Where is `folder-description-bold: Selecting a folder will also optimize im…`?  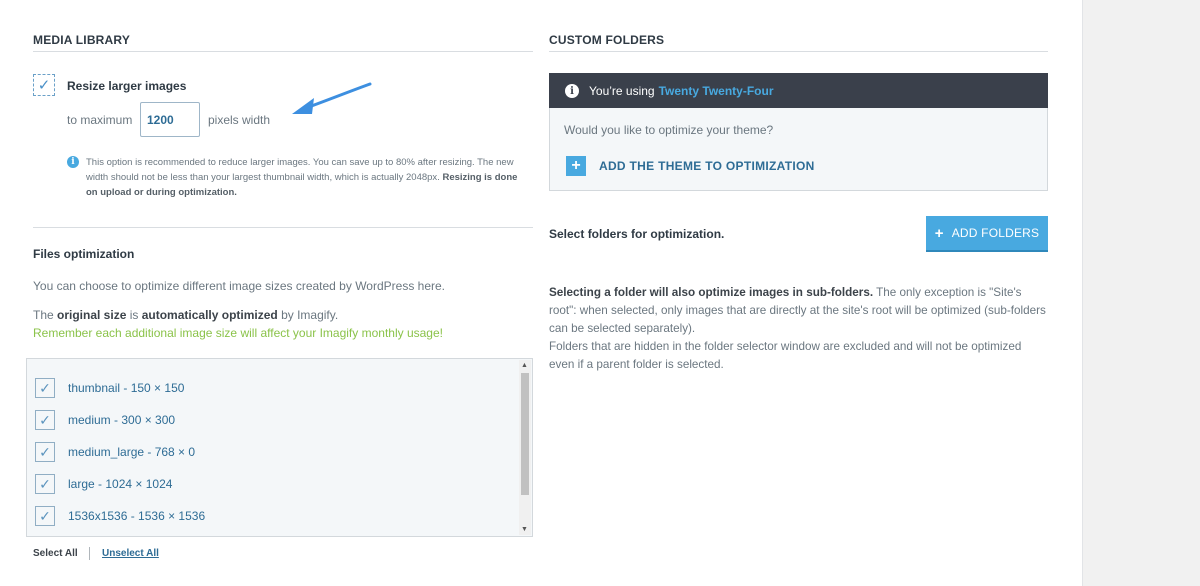
folder-description-bold: Selecting a folder will also optimize im… is located at coordinates (711, 292).